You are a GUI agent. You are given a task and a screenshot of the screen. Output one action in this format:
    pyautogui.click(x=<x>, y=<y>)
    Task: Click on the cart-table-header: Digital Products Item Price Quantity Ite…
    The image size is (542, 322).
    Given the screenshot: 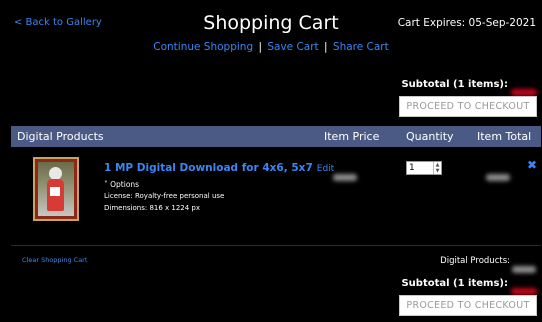 What is the action you would take?
    pyautogui.click(x=276, y=136)
    